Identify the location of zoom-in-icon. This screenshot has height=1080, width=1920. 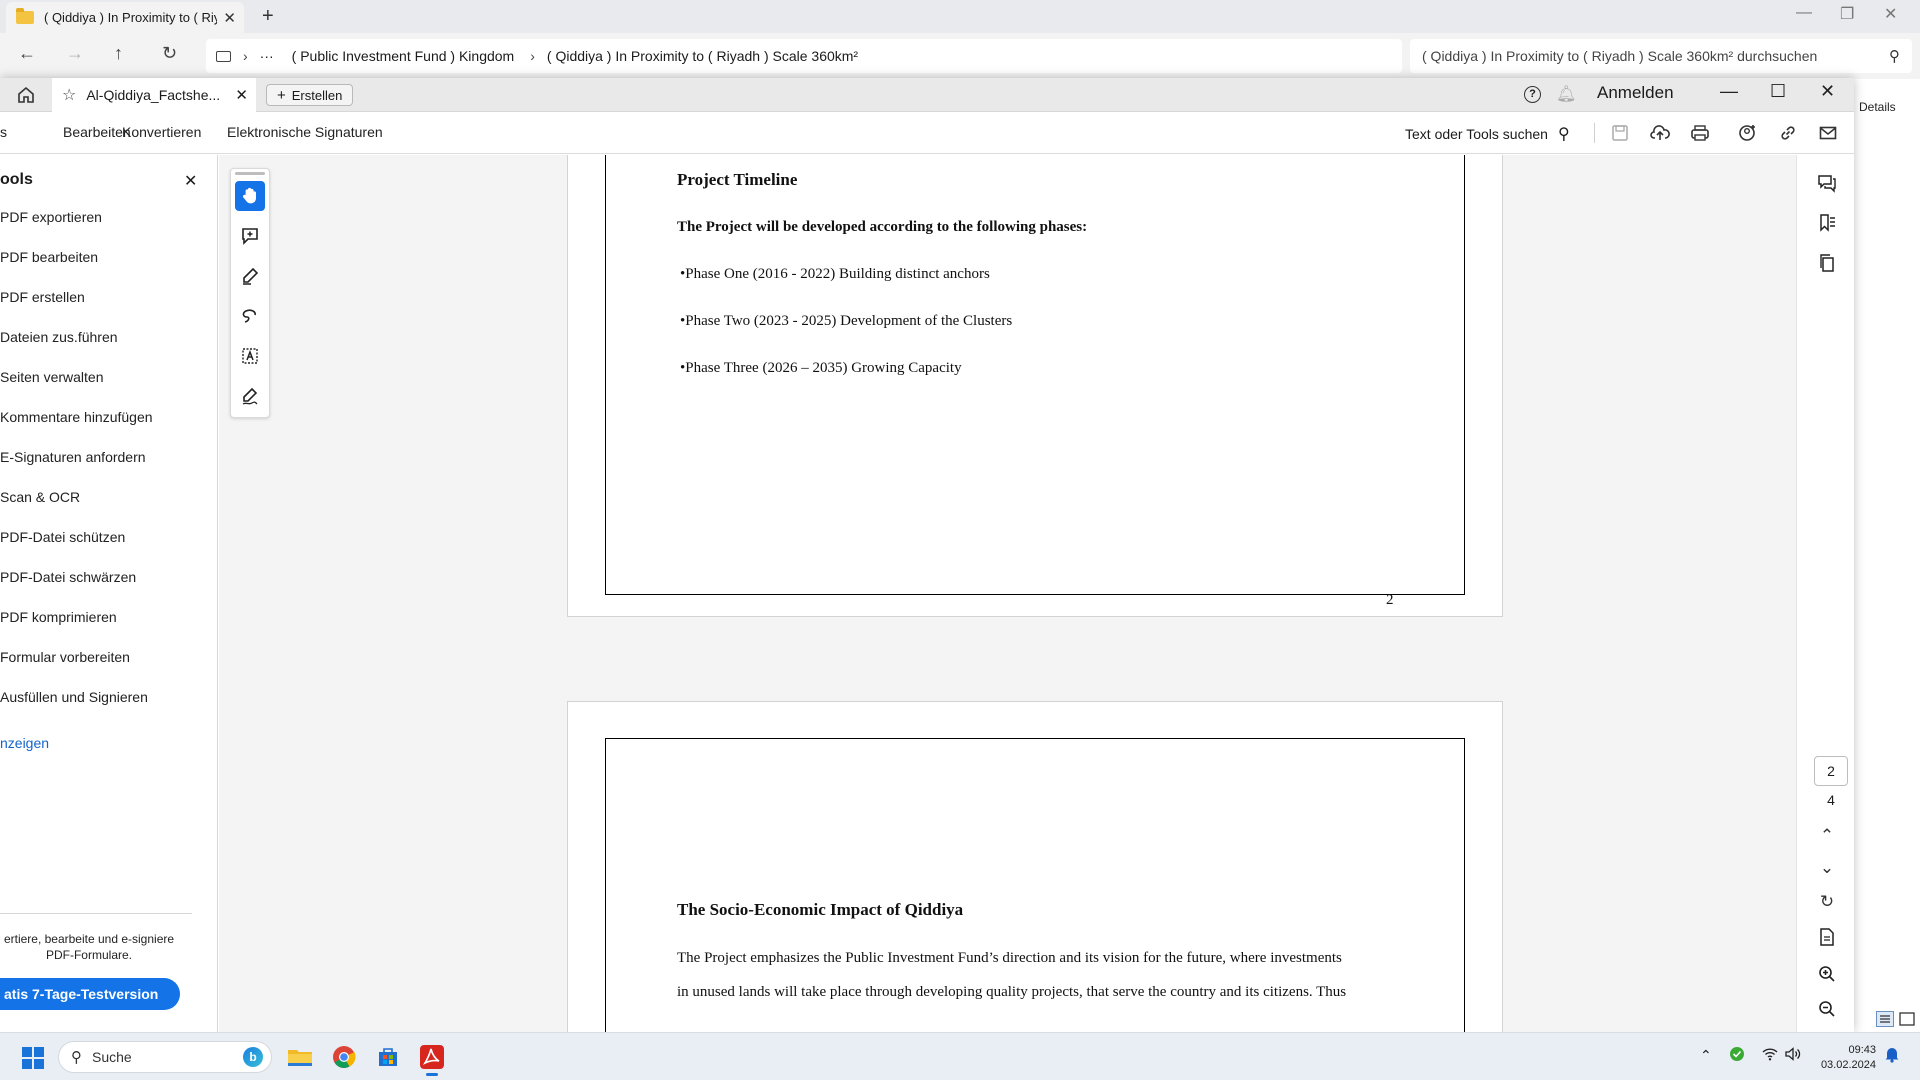
(1827, 974).